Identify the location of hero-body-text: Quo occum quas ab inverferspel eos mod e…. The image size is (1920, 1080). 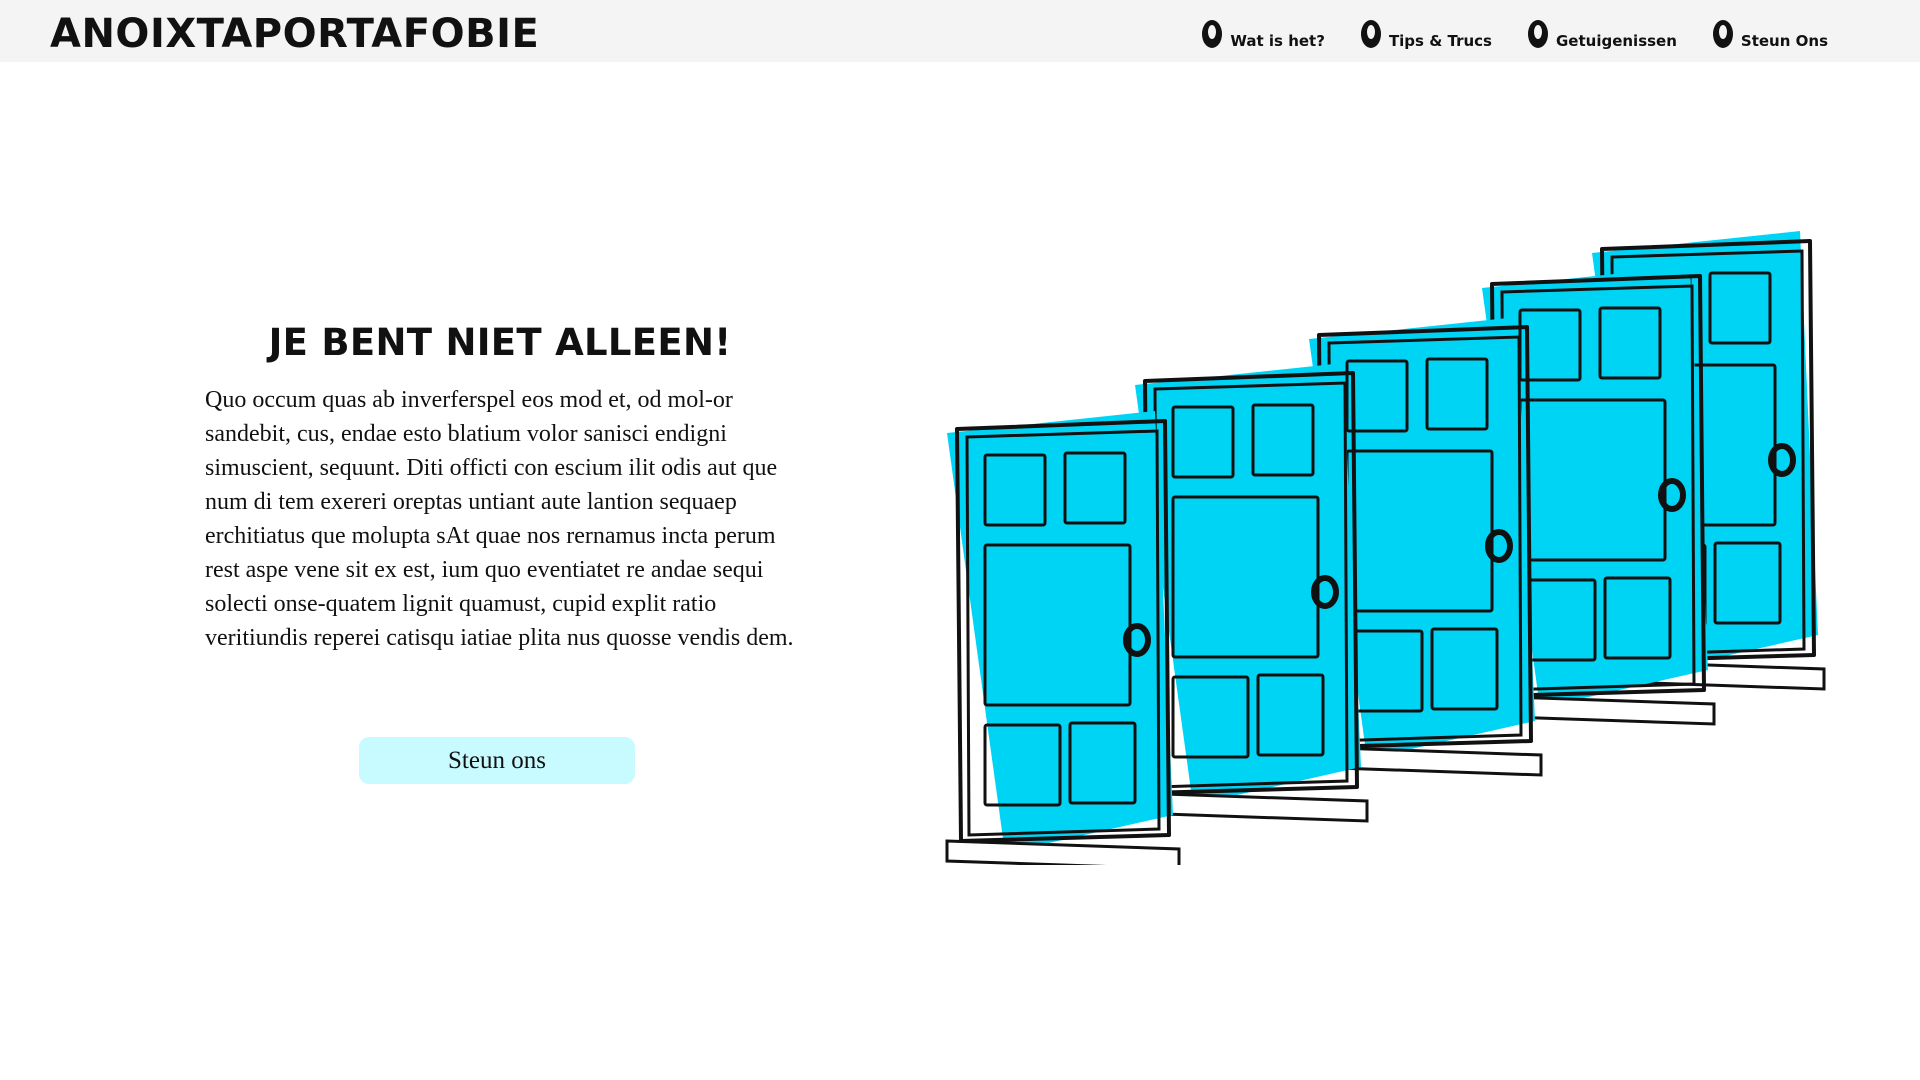
(499, 518).